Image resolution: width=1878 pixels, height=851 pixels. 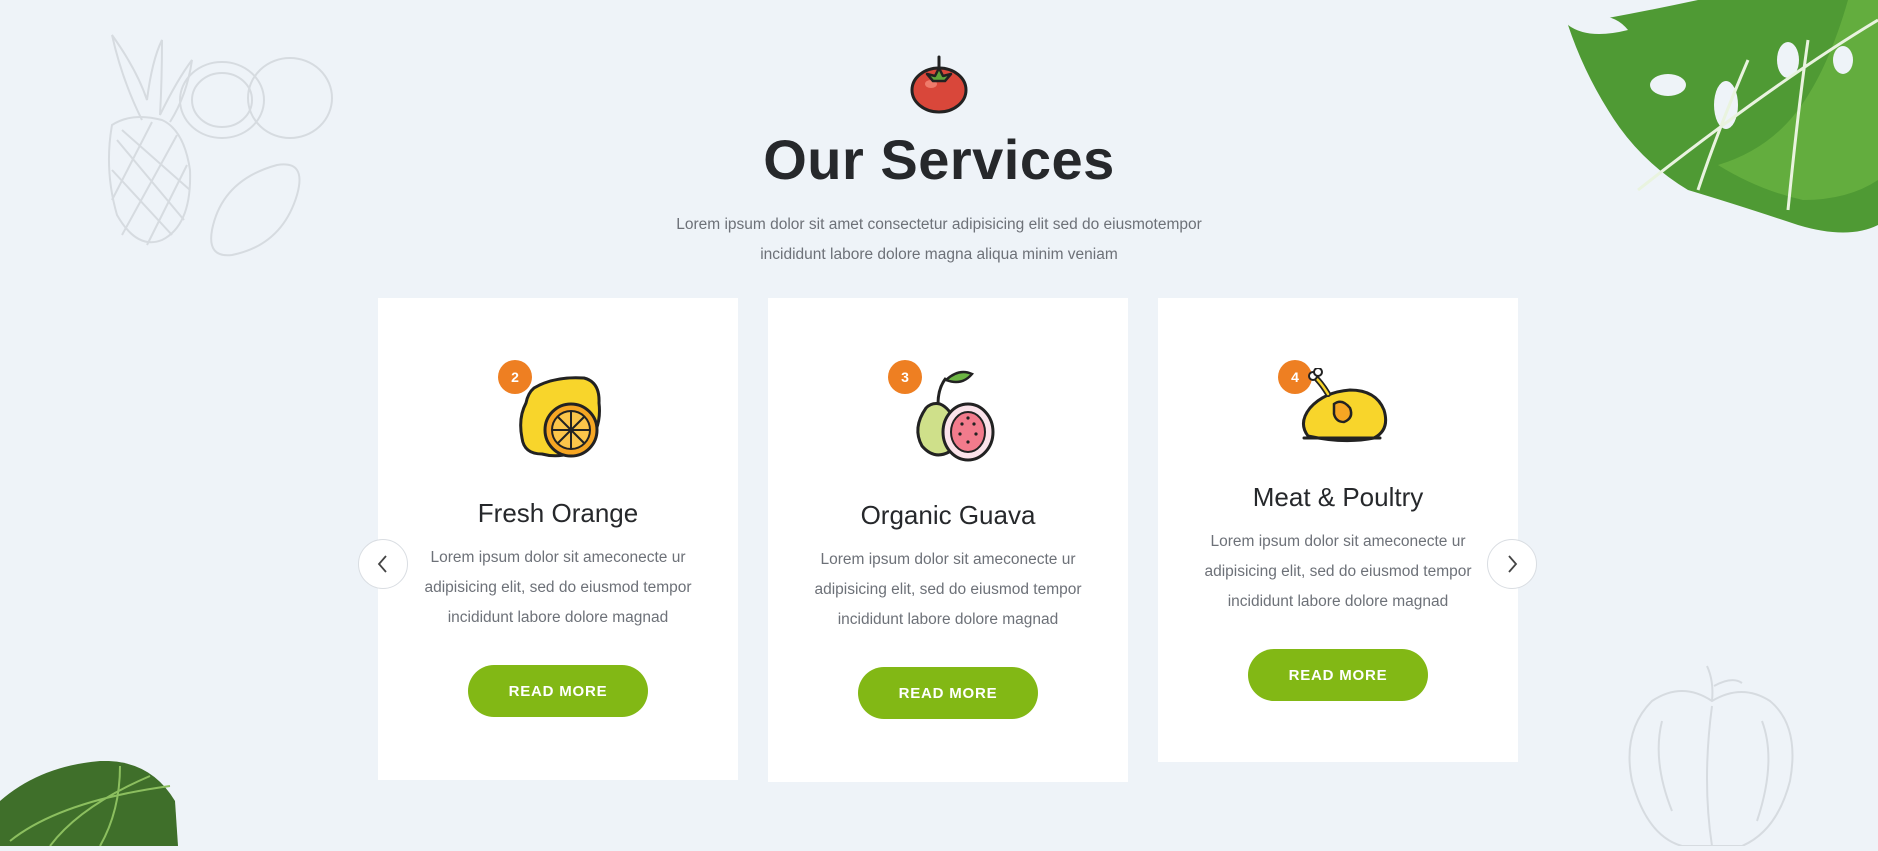 I want to click on carousel-prev-button, so click(x=383, y=564).